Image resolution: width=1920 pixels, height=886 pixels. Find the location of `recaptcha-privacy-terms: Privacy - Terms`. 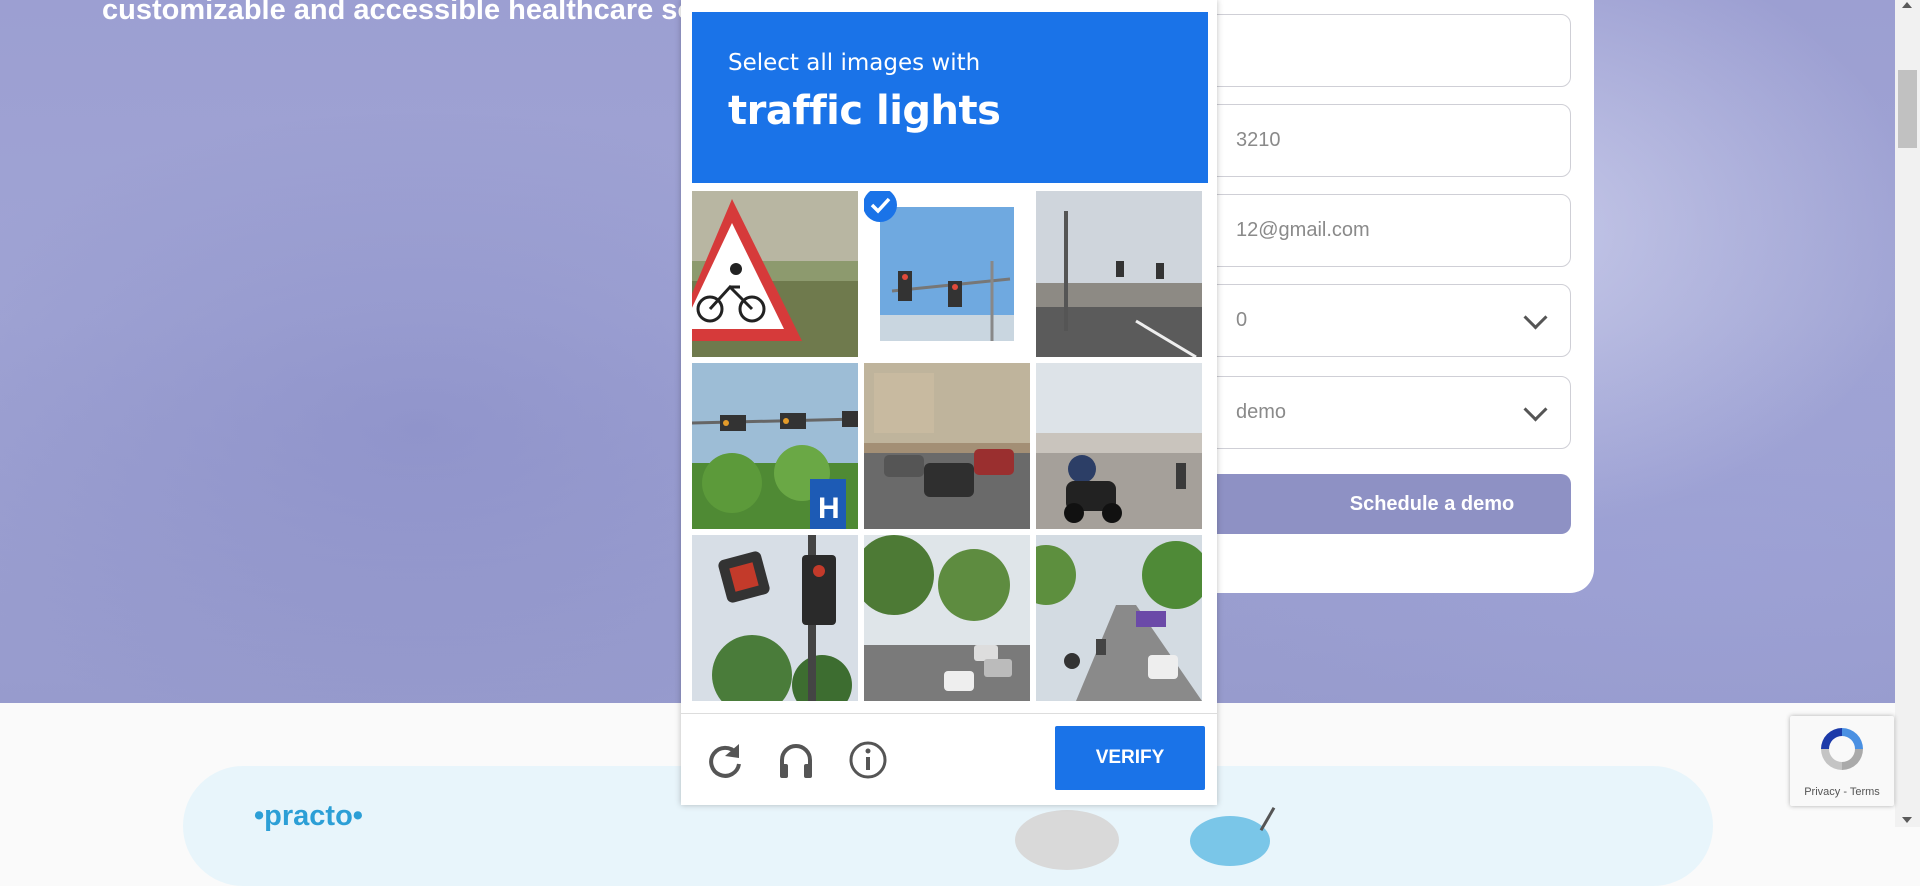

recaptcha-privacy-terms: Privacy - Terms is located at coordinates (1842, 792).